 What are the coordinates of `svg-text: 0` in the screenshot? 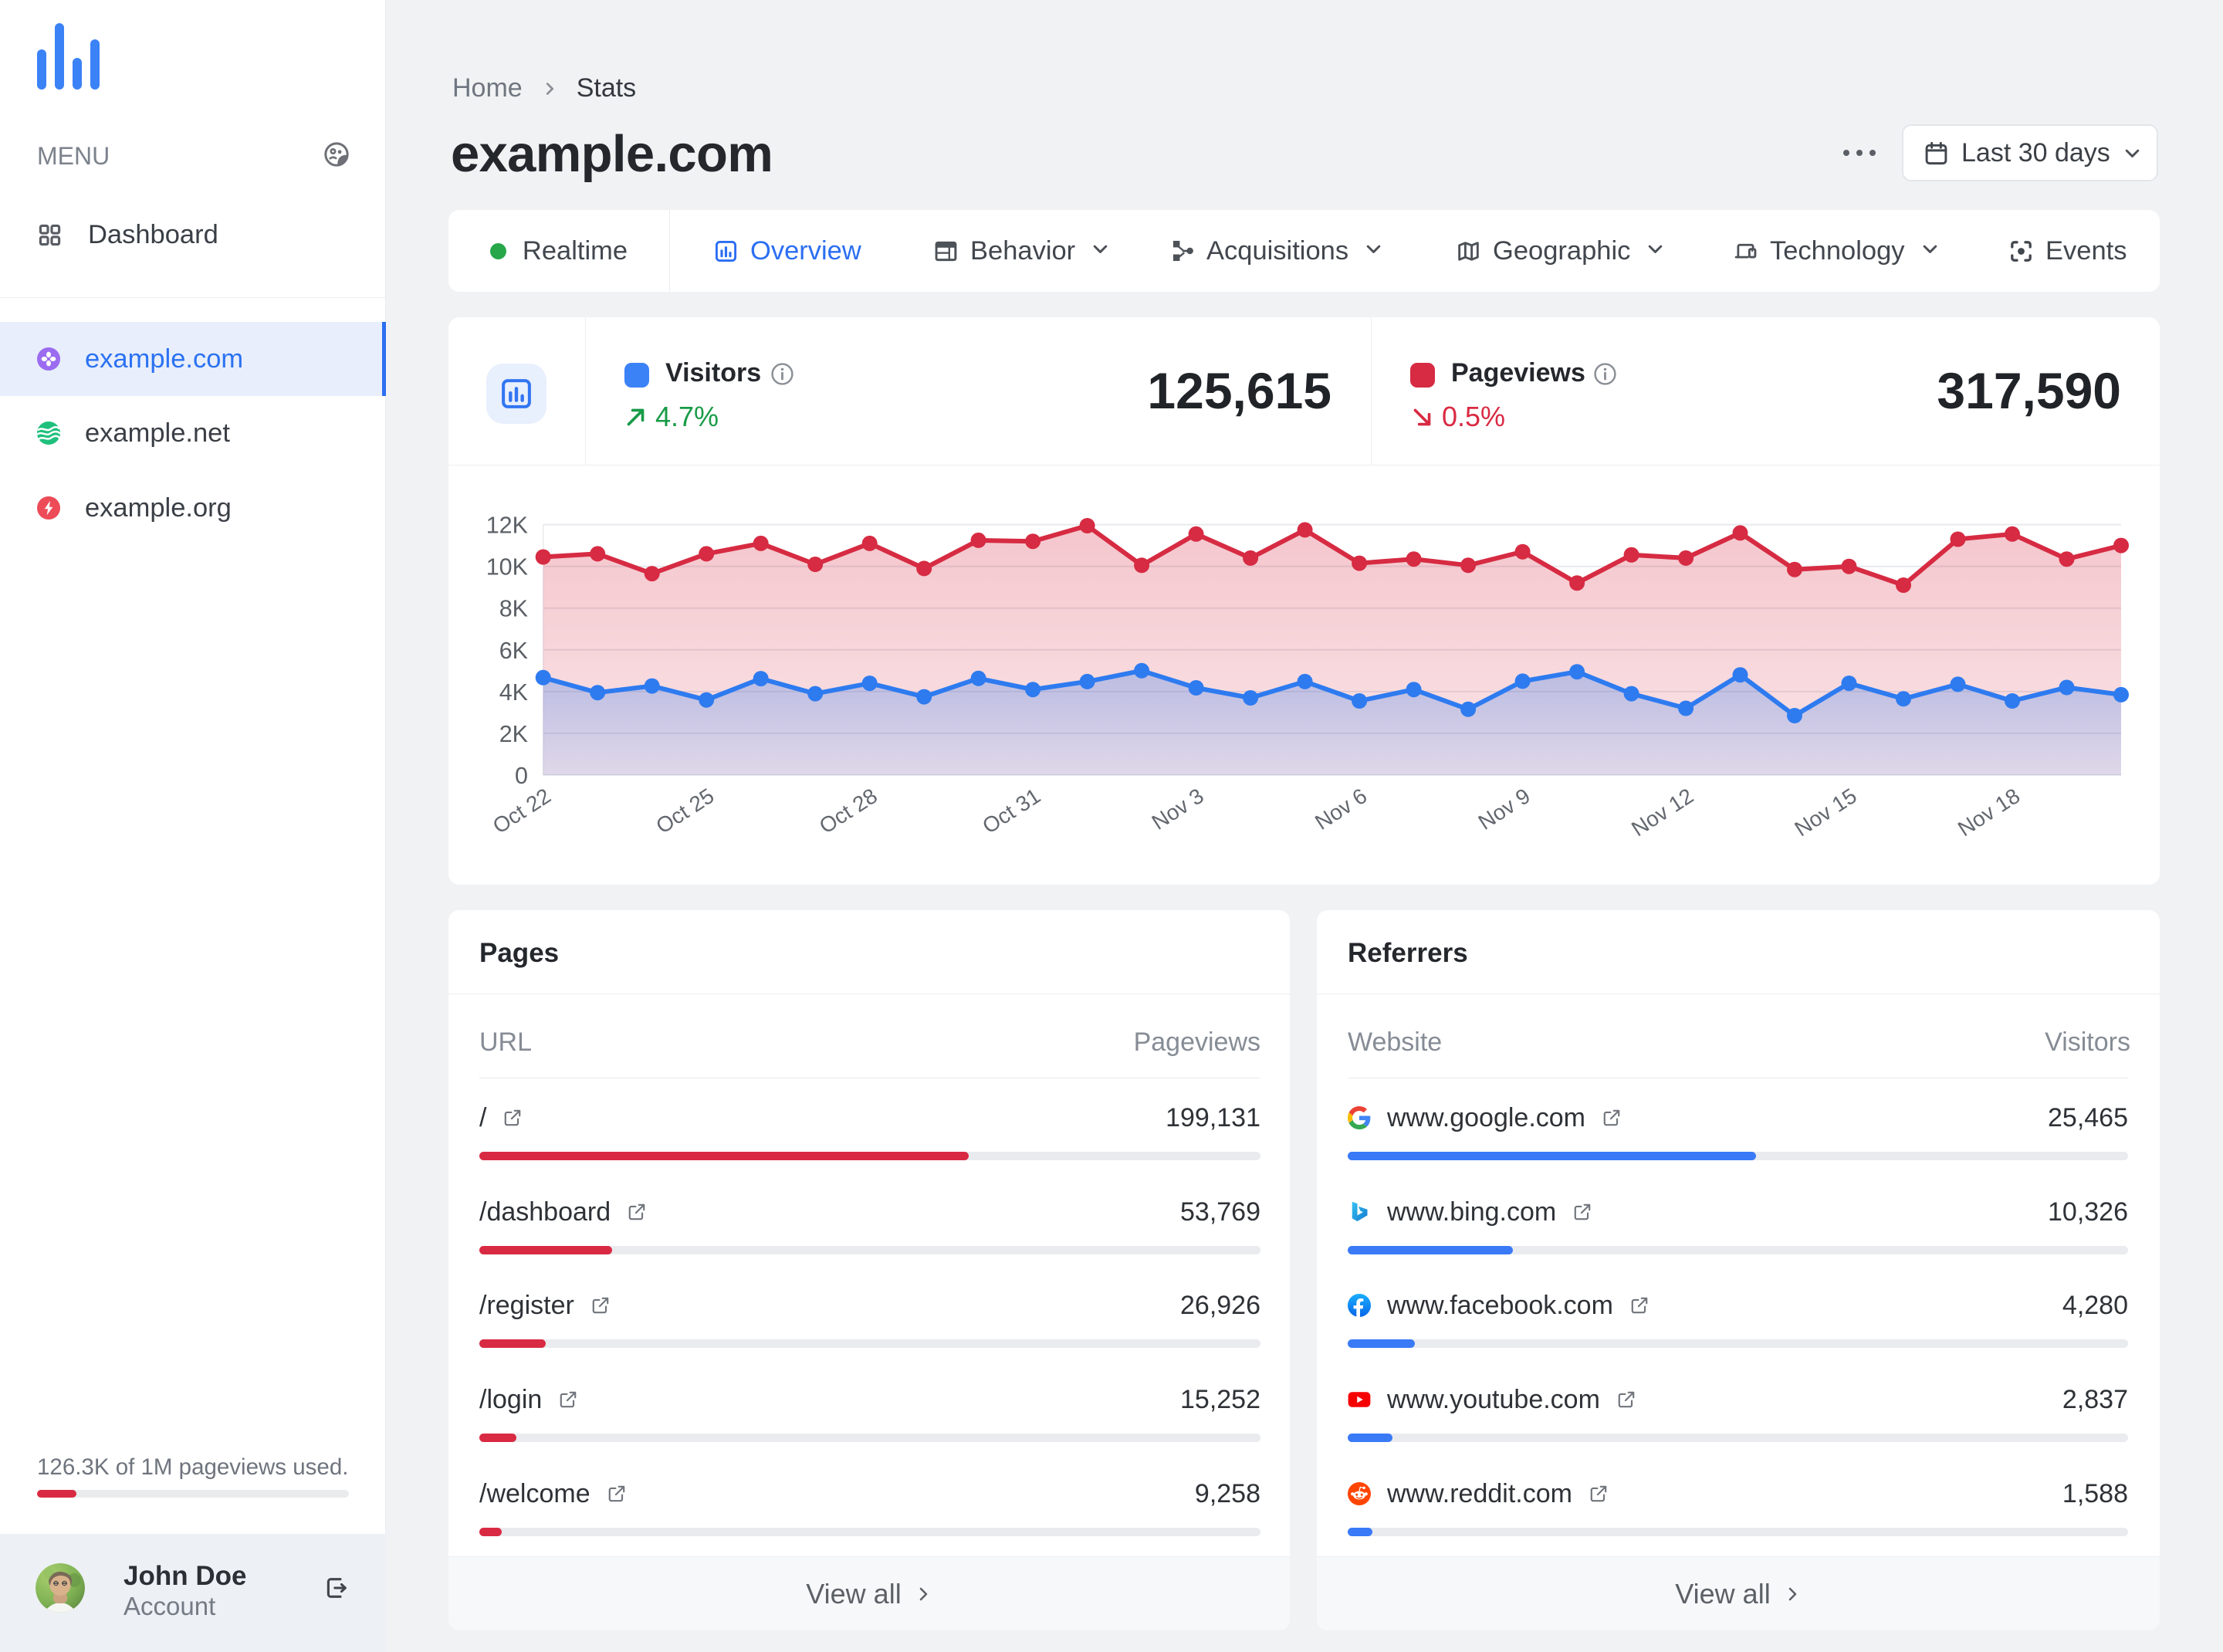 It's located at (521, 776).